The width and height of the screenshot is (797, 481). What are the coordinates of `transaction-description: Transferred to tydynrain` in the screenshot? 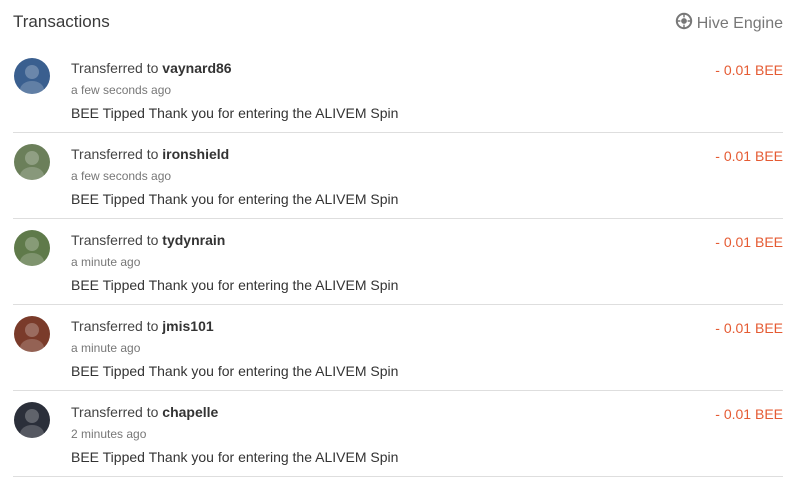 It's located at (148, 240).